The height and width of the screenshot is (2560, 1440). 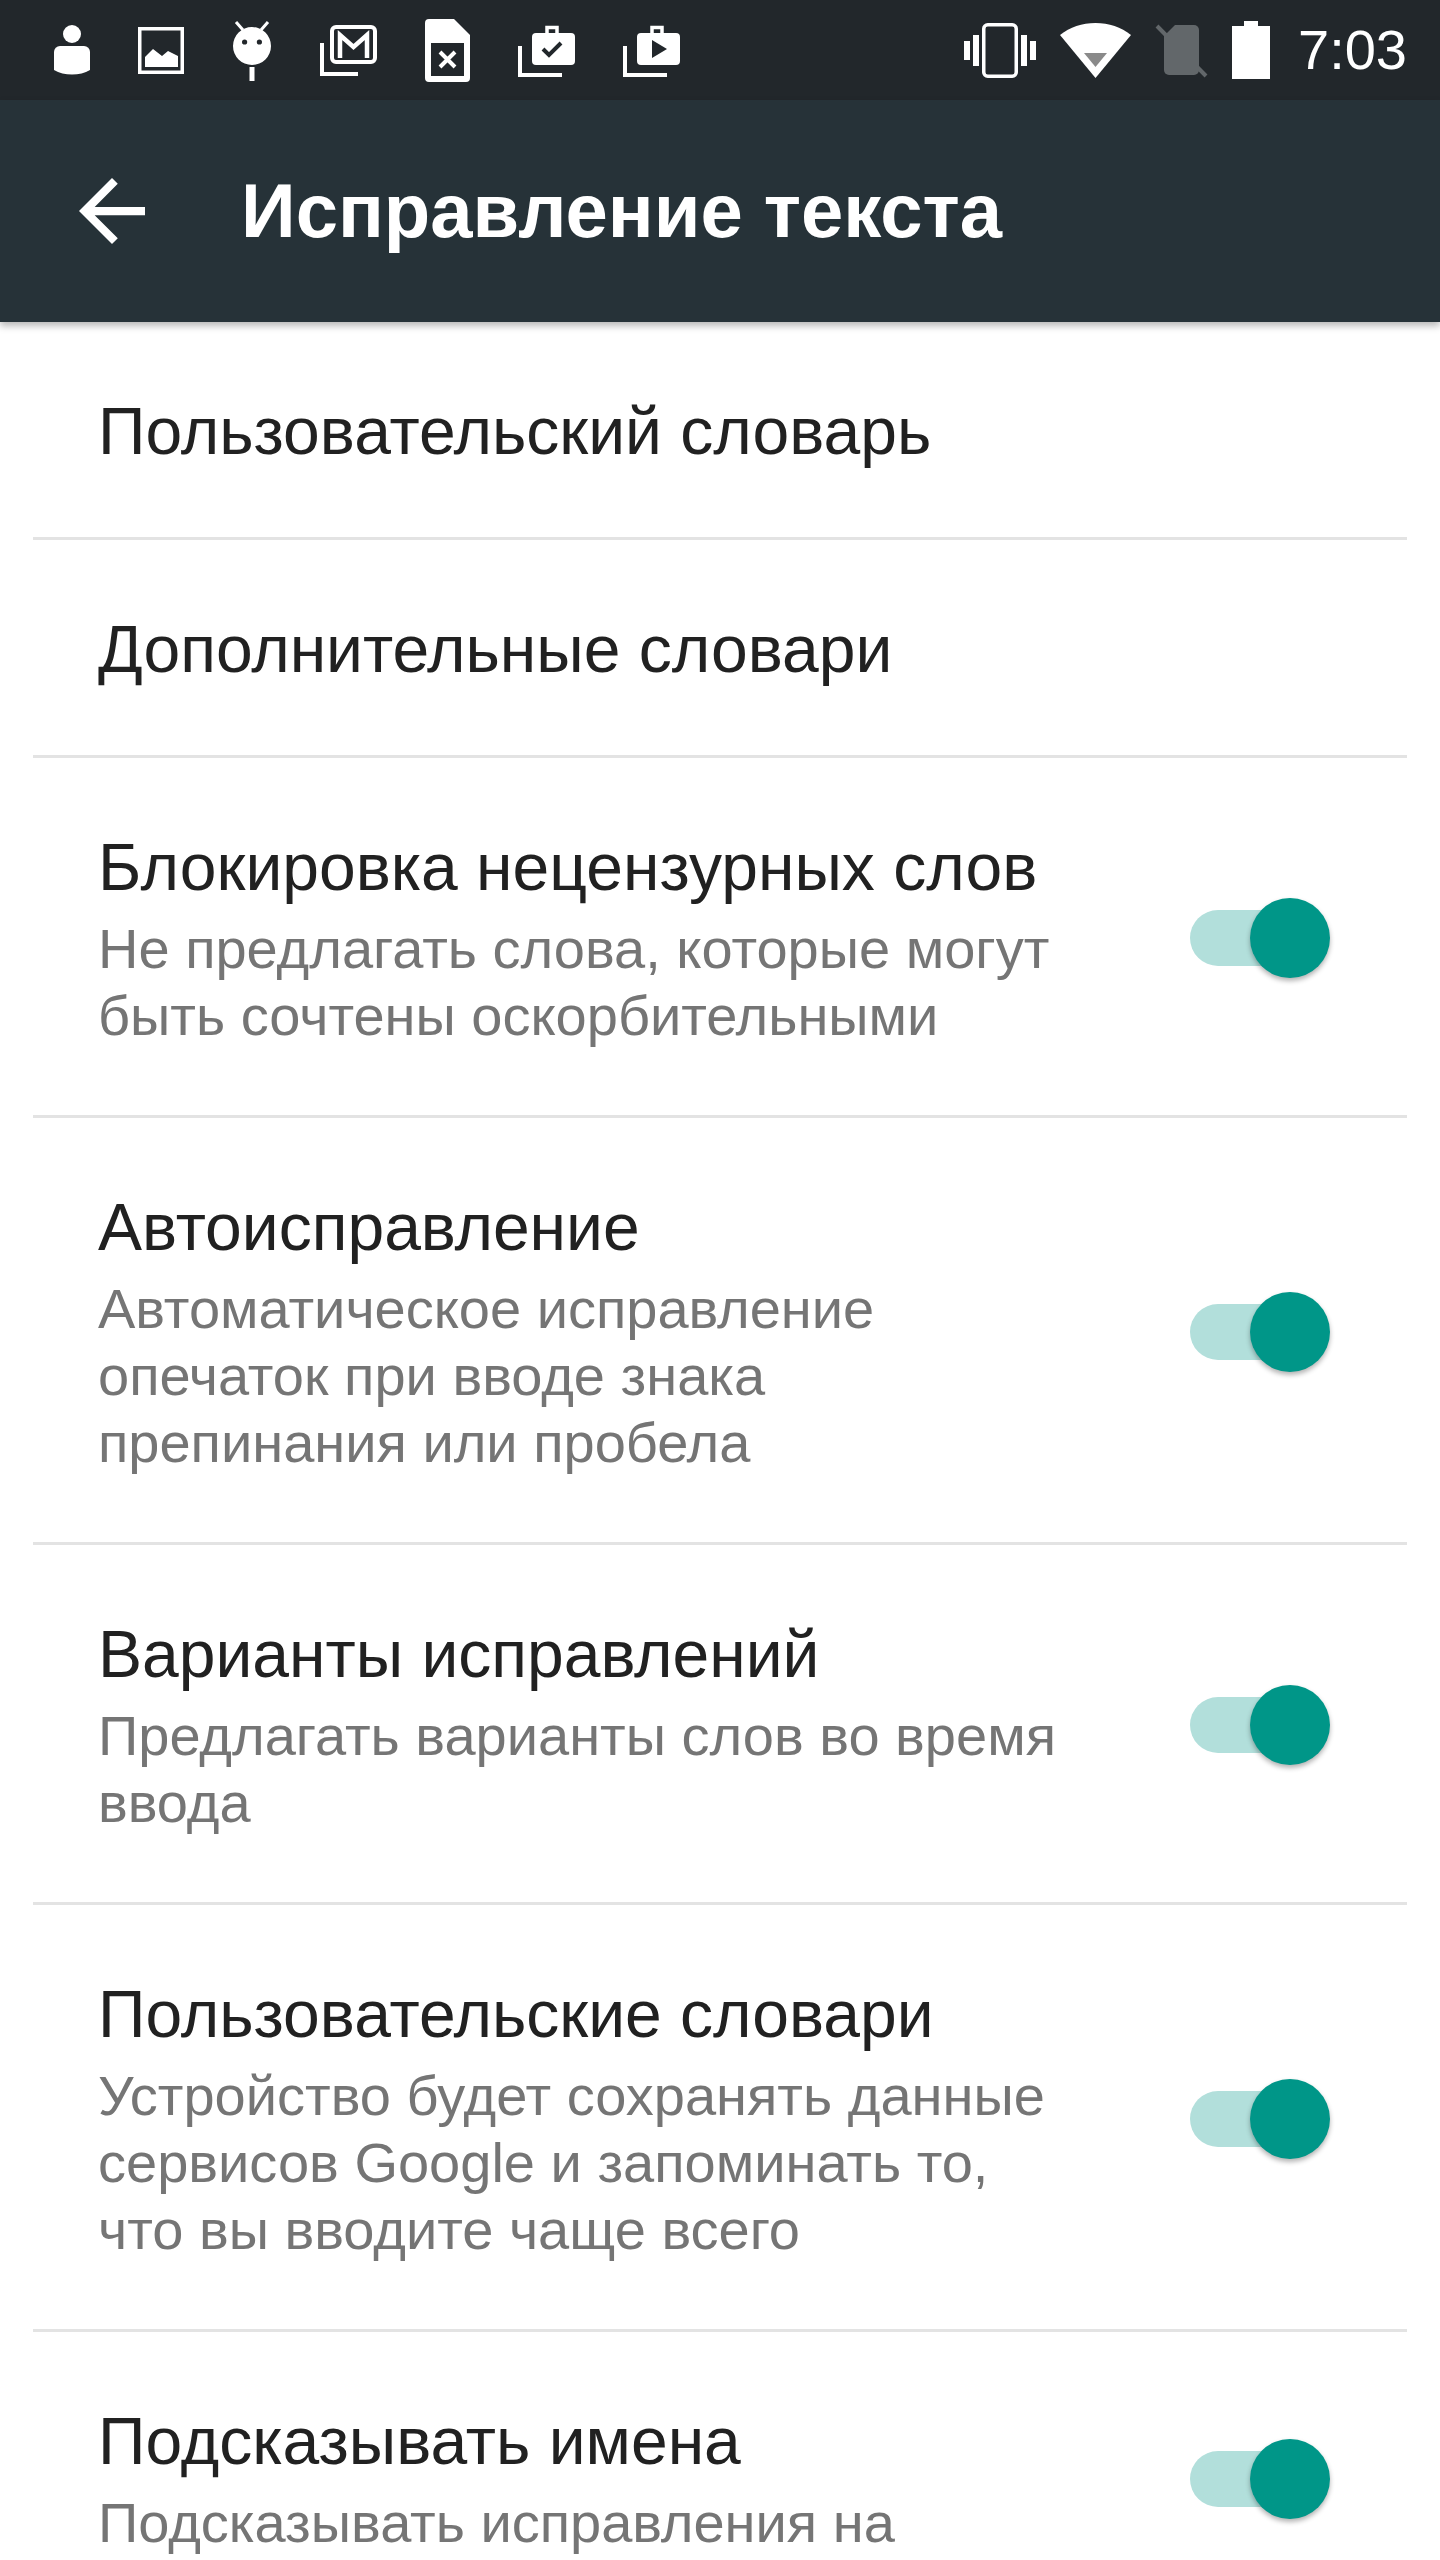 I want to click on person-icon, so click(x=72, y=50).